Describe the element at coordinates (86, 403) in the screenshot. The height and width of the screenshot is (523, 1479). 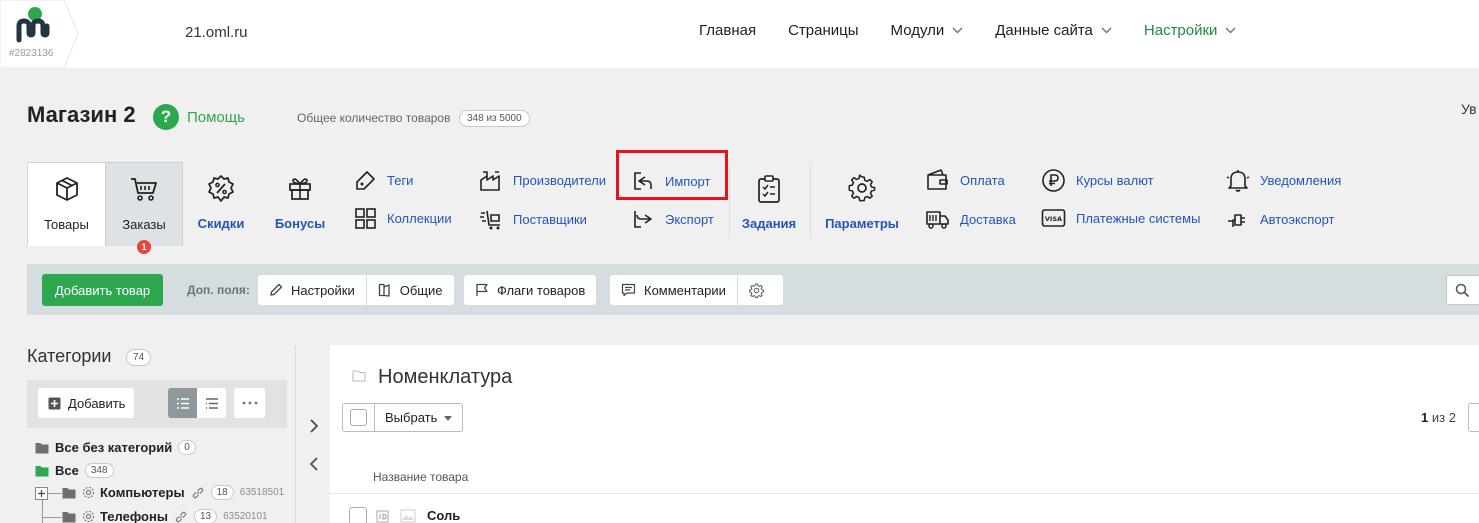
I see `add-category-button: Добавить` at that location.